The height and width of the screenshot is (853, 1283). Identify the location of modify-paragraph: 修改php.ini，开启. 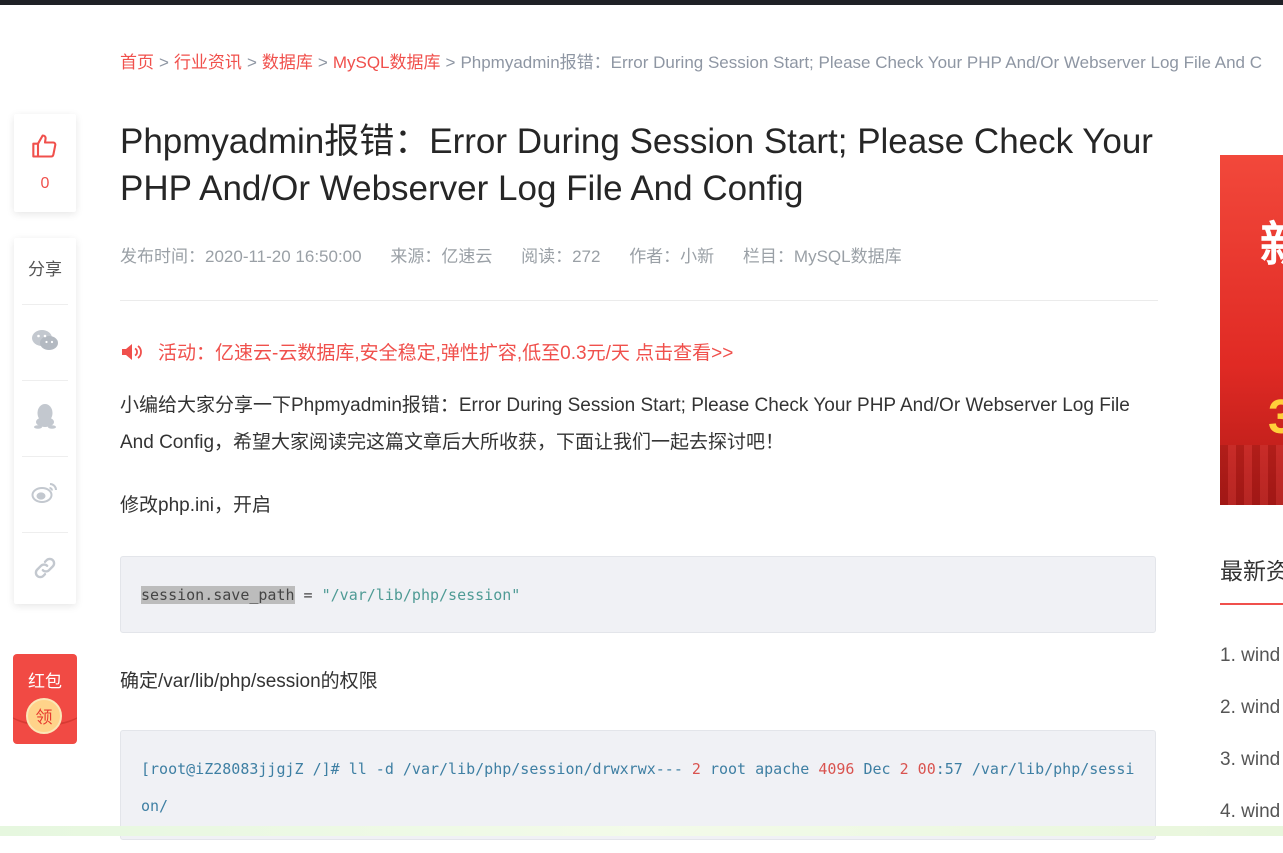
(195, 505).